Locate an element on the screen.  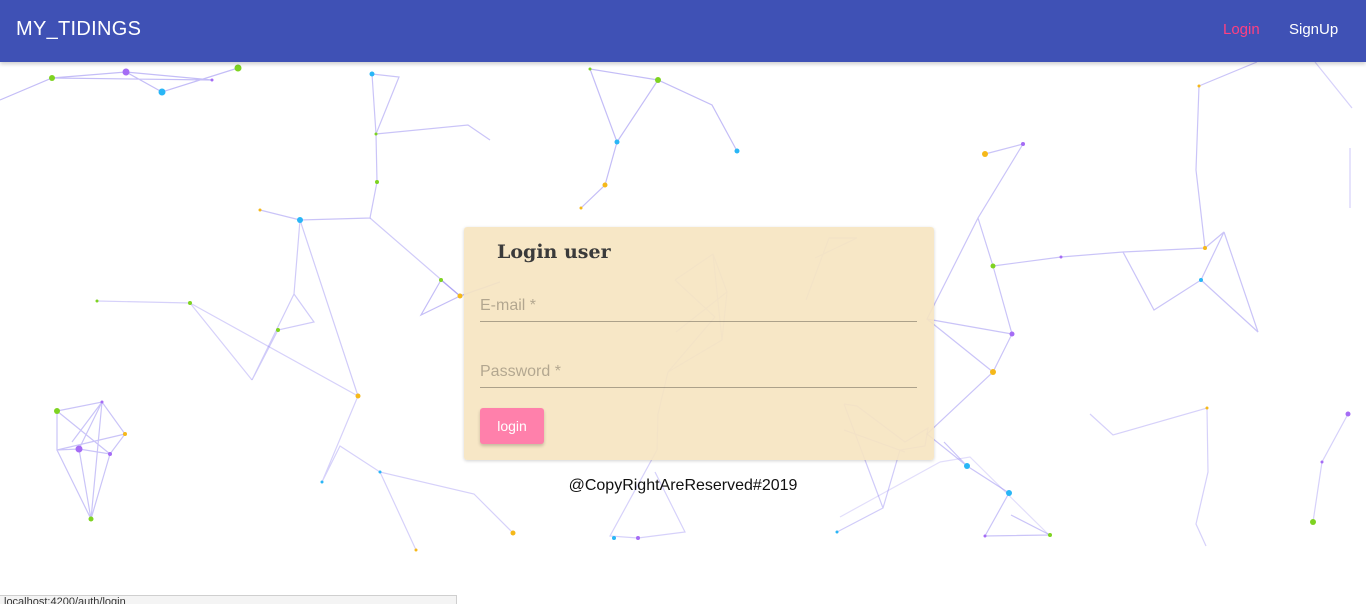
login-card-title: Login user is located at coordinates (554, 252).